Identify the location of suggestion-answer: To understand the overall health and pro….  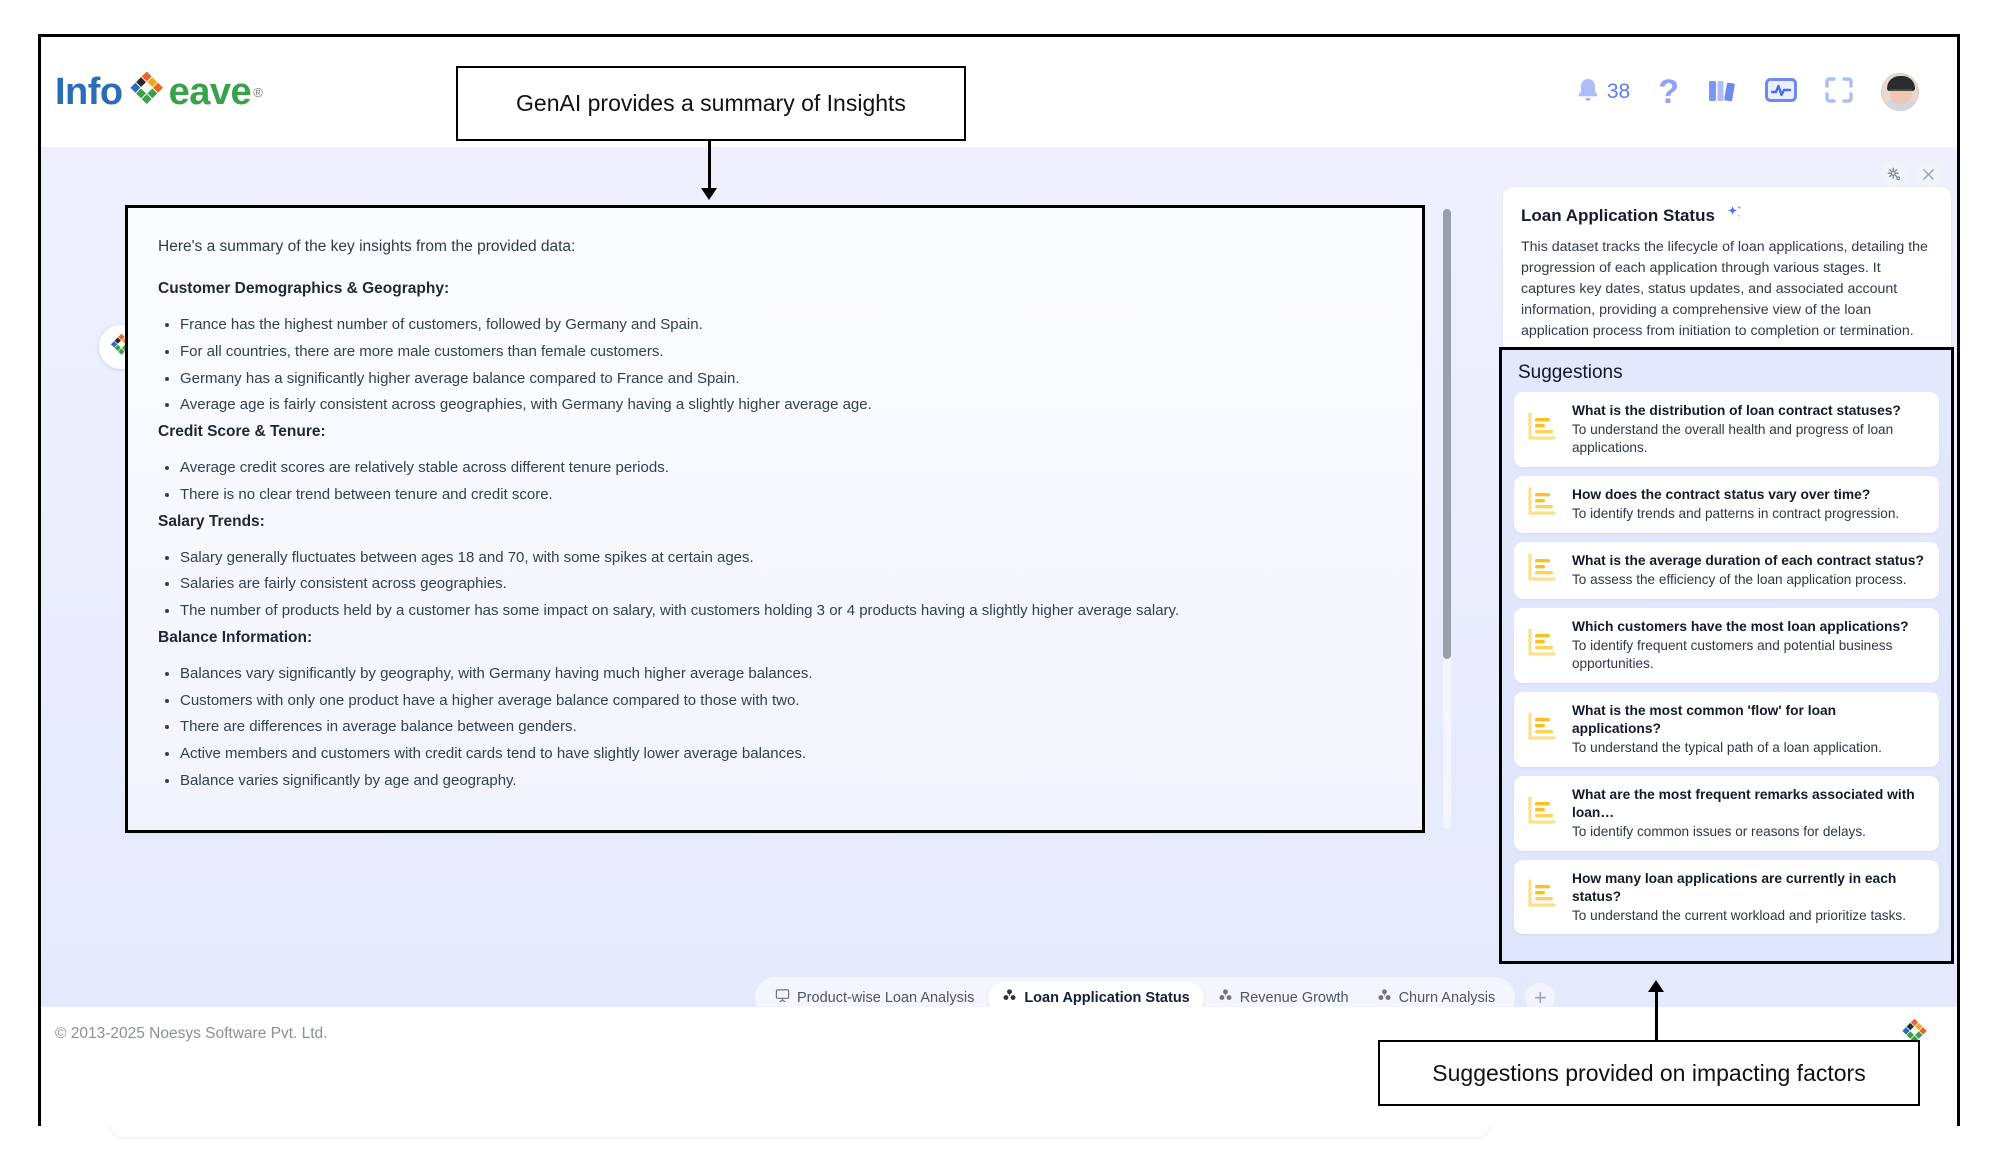
(1733, 438).